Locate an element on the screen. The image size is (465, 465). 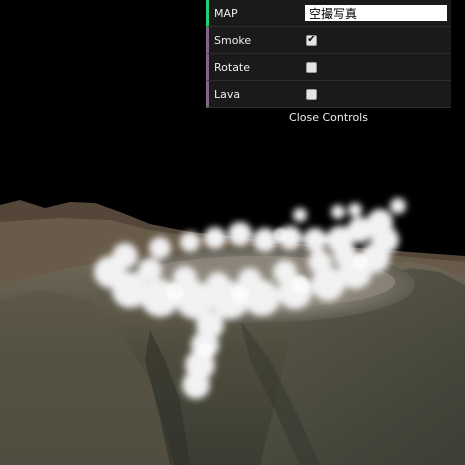
map-label: MAP is located at coordinates (226, 13).